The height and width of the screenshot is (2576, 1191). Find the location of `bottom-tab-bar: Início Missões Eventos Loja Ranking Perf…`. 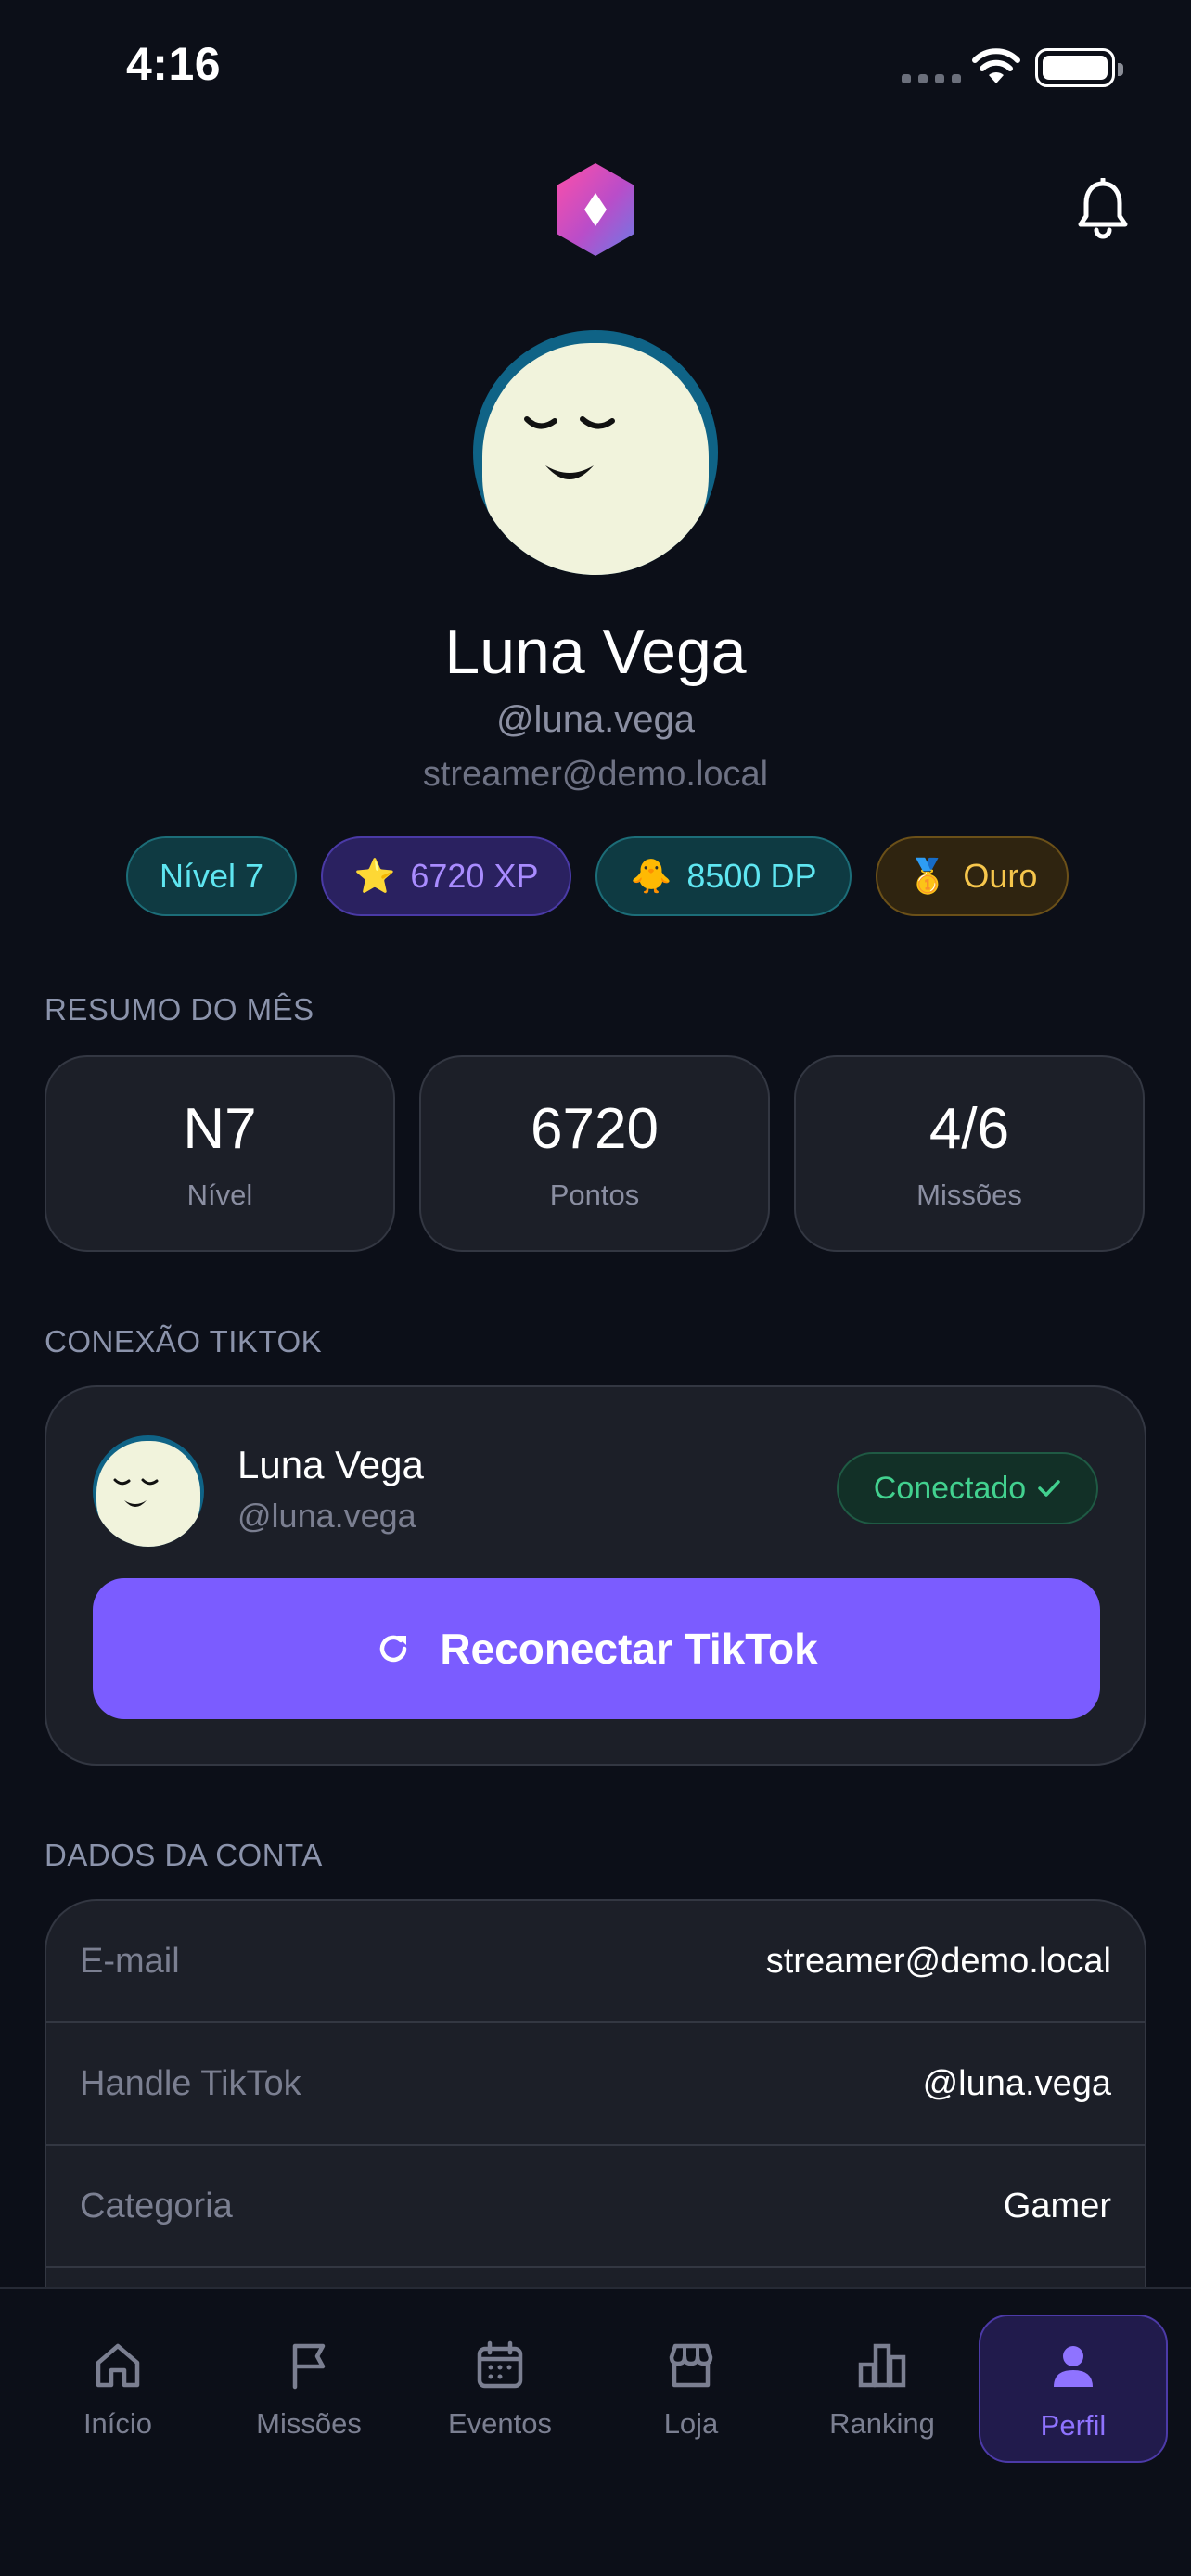

bottom-tab-bar: Início Missões Eventos Loja Ranking Perf… is located at coordinates (595, 2432).